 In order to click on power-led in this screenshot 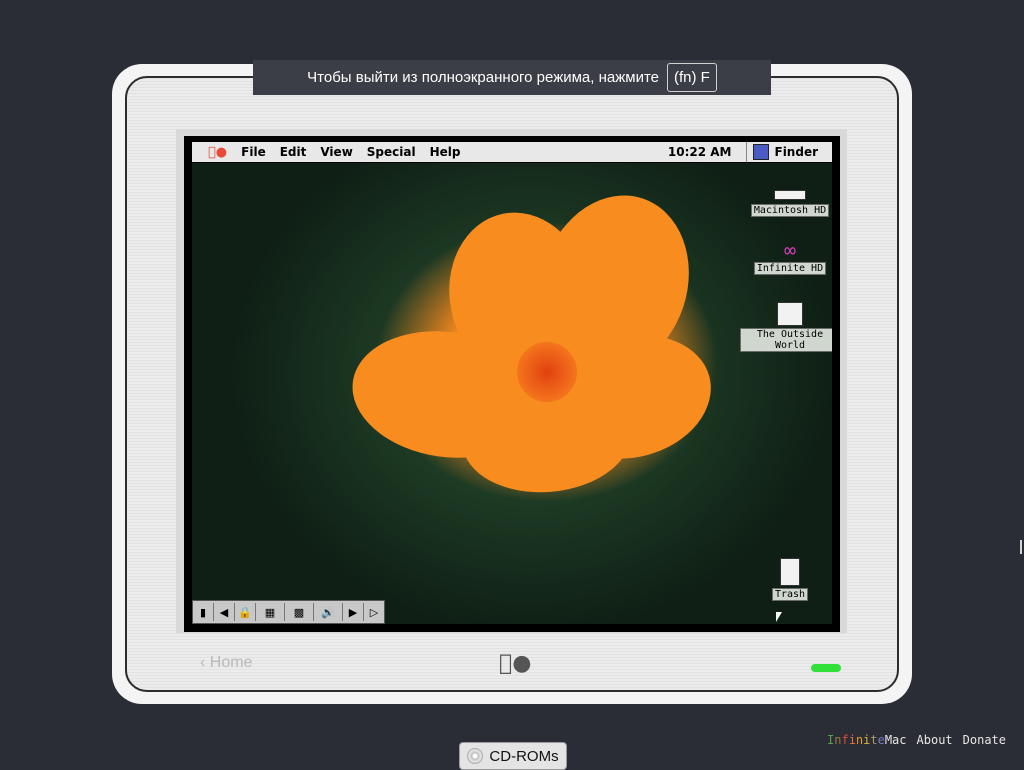, I will do `click(826, 668)`.